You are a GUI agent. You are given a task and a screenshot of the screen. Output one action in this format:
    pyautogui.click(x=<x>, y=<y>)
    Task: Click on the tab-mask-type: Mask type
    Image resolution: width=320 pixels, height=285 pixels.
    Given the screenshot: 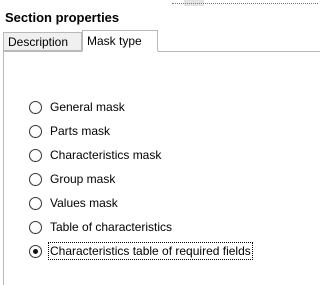 What is the action you would take?
    pyautogui.click(x=120, y=41)
    